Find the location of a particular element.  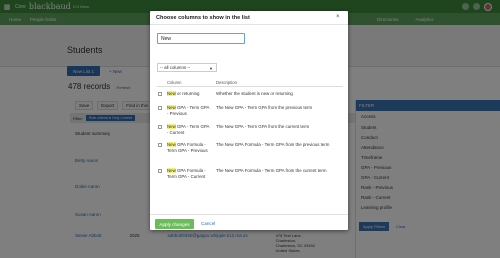

close-icon: × is located at coordinates (338, 17).